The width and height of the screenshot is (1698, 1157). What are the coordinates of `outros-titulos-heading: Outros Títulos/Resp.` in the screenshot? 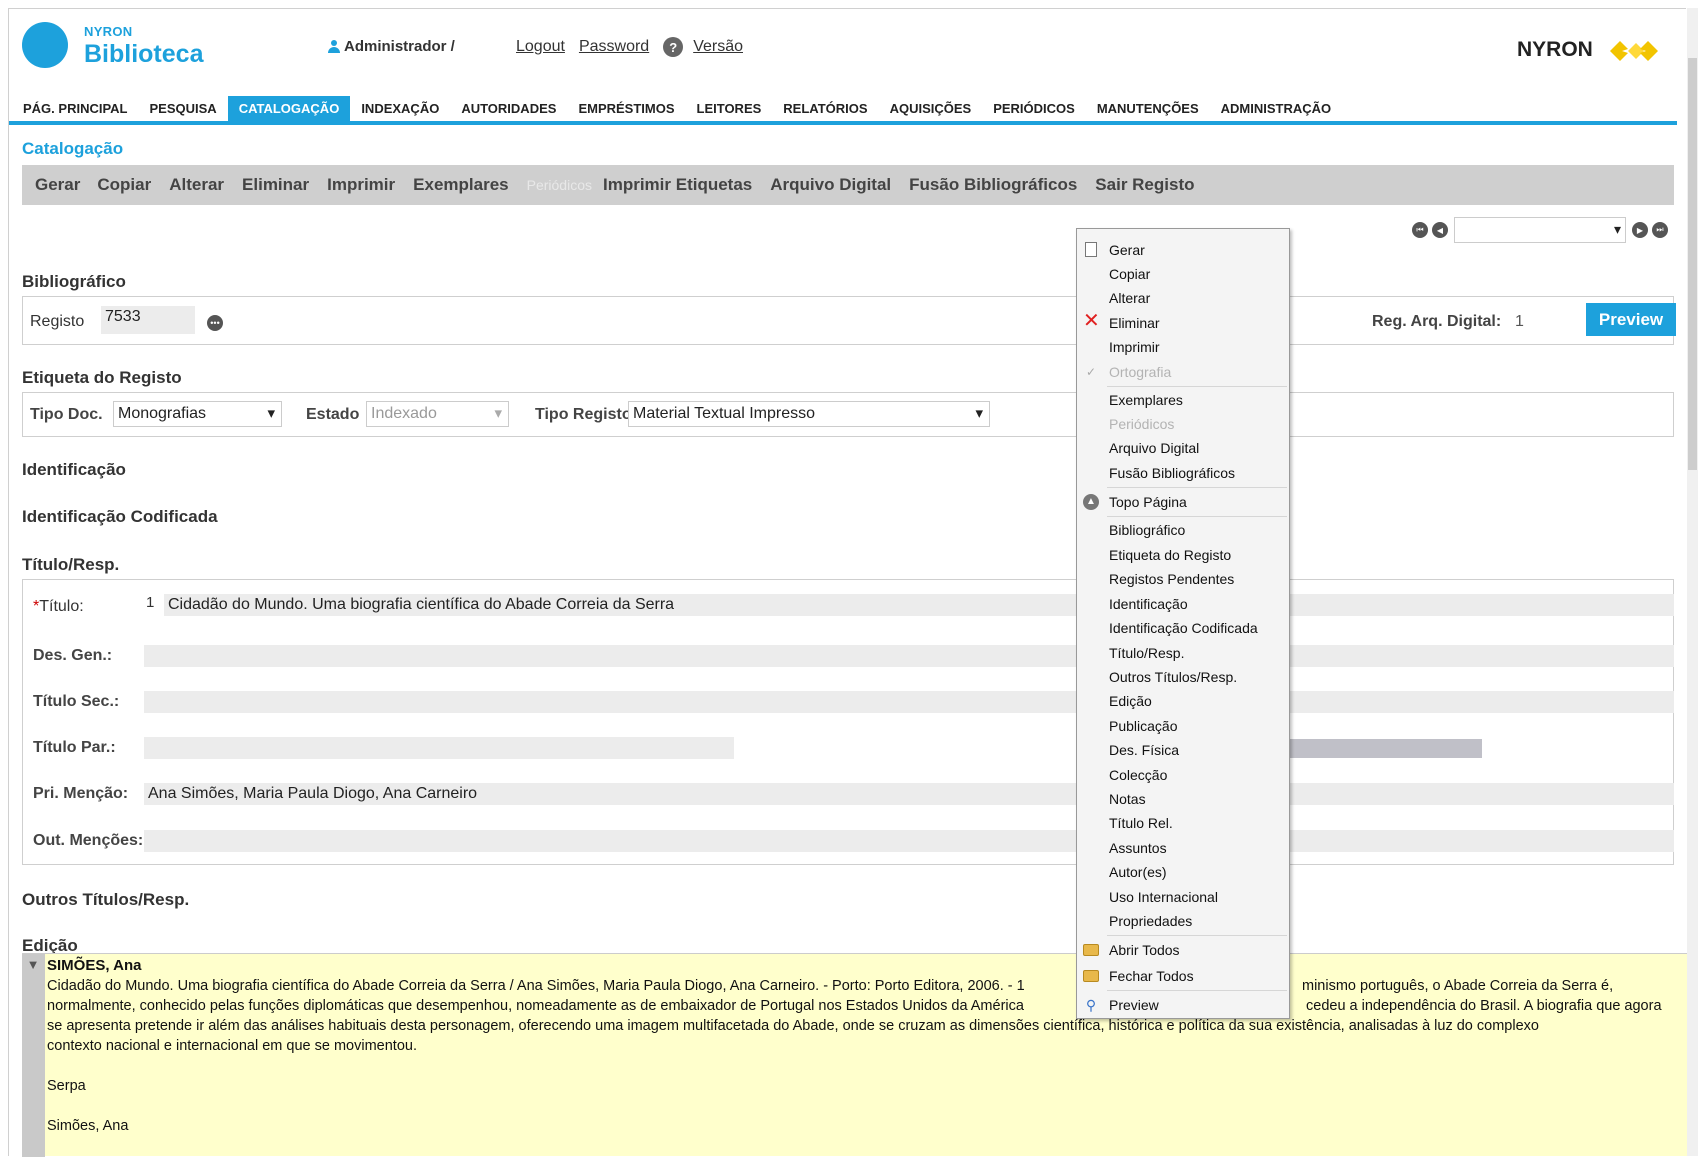 It's located at (105, 900).